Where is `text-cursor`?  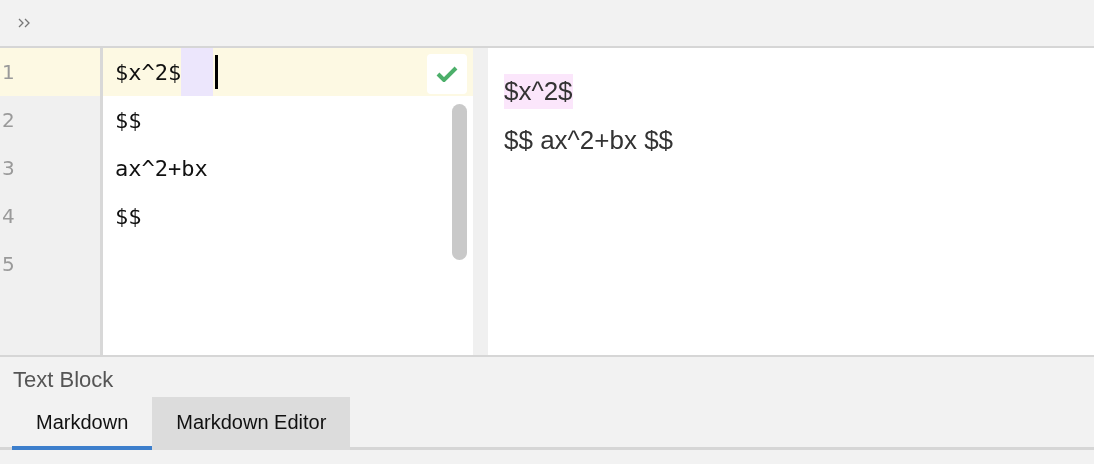 text-cursor is located at coordinates (217, 72).